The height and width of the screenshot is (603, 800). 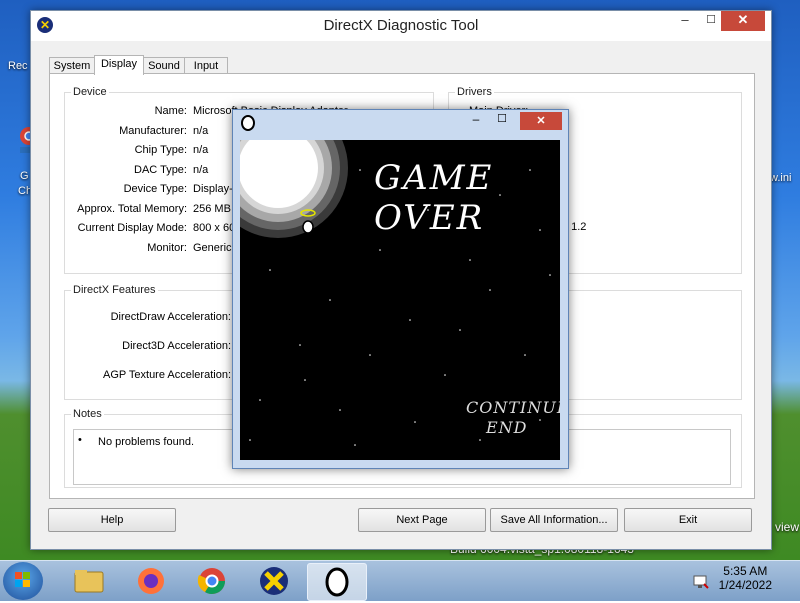 What do you see at coordinates (248, 123) in the screenshot?
I see `ghost-app-icon` at bounding box center [248, 123].